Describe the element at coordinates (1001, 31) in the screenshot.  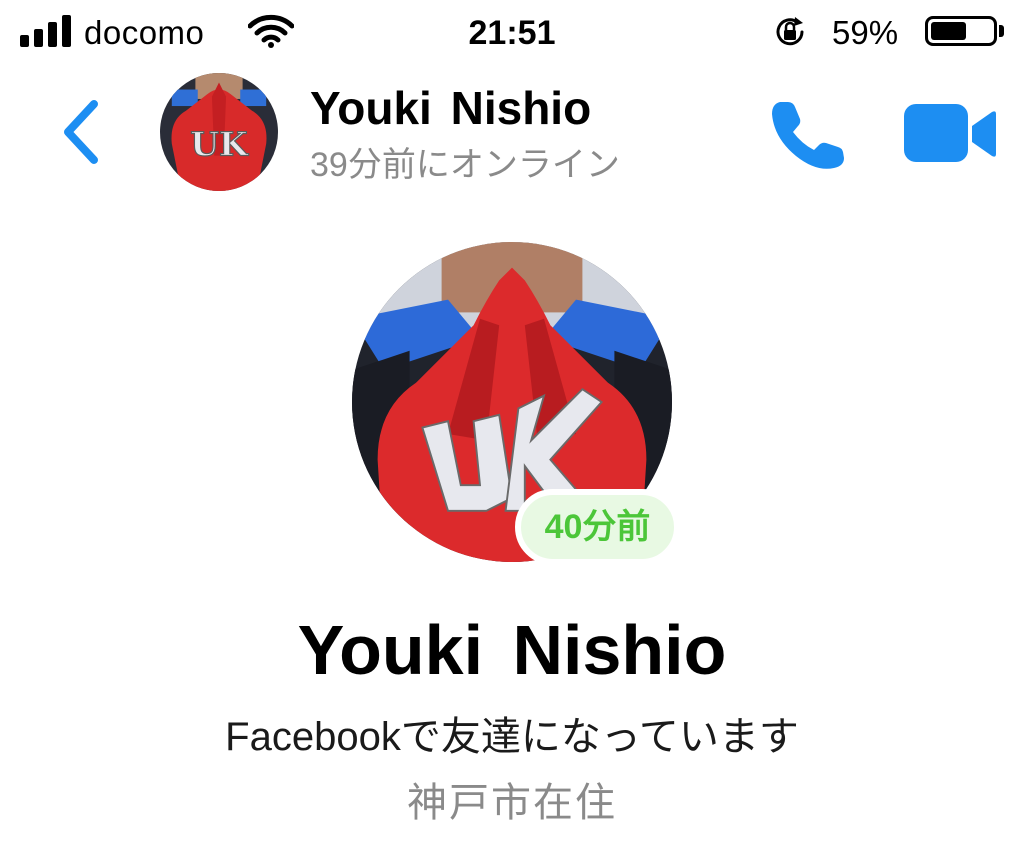
I see `battery-nub` at that location.